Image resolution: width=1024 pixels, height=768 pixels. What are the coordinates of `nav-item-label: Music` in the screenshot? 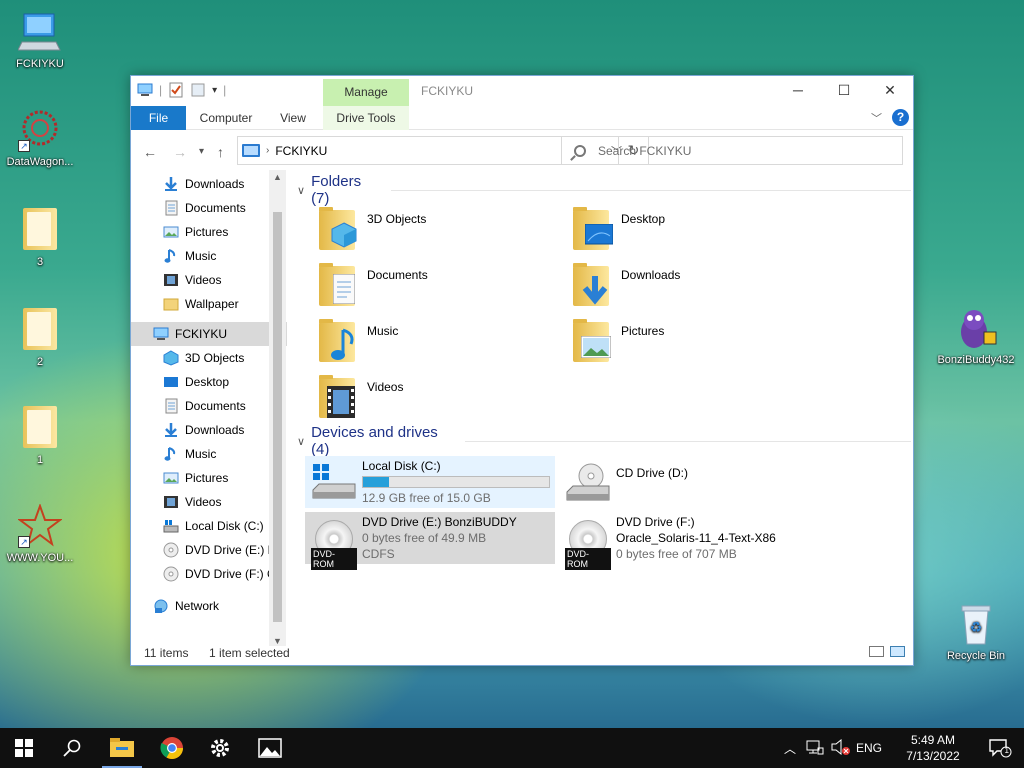 It's located at (201, 256).